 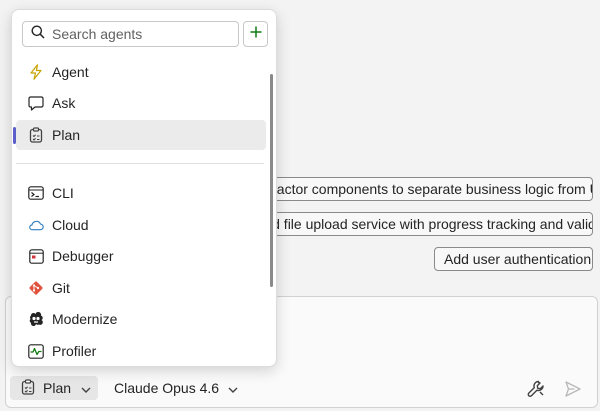 What do you see at coordinates (38, 34) in the screenshot?
I see `search-icon` at bounding box center [38, 34].